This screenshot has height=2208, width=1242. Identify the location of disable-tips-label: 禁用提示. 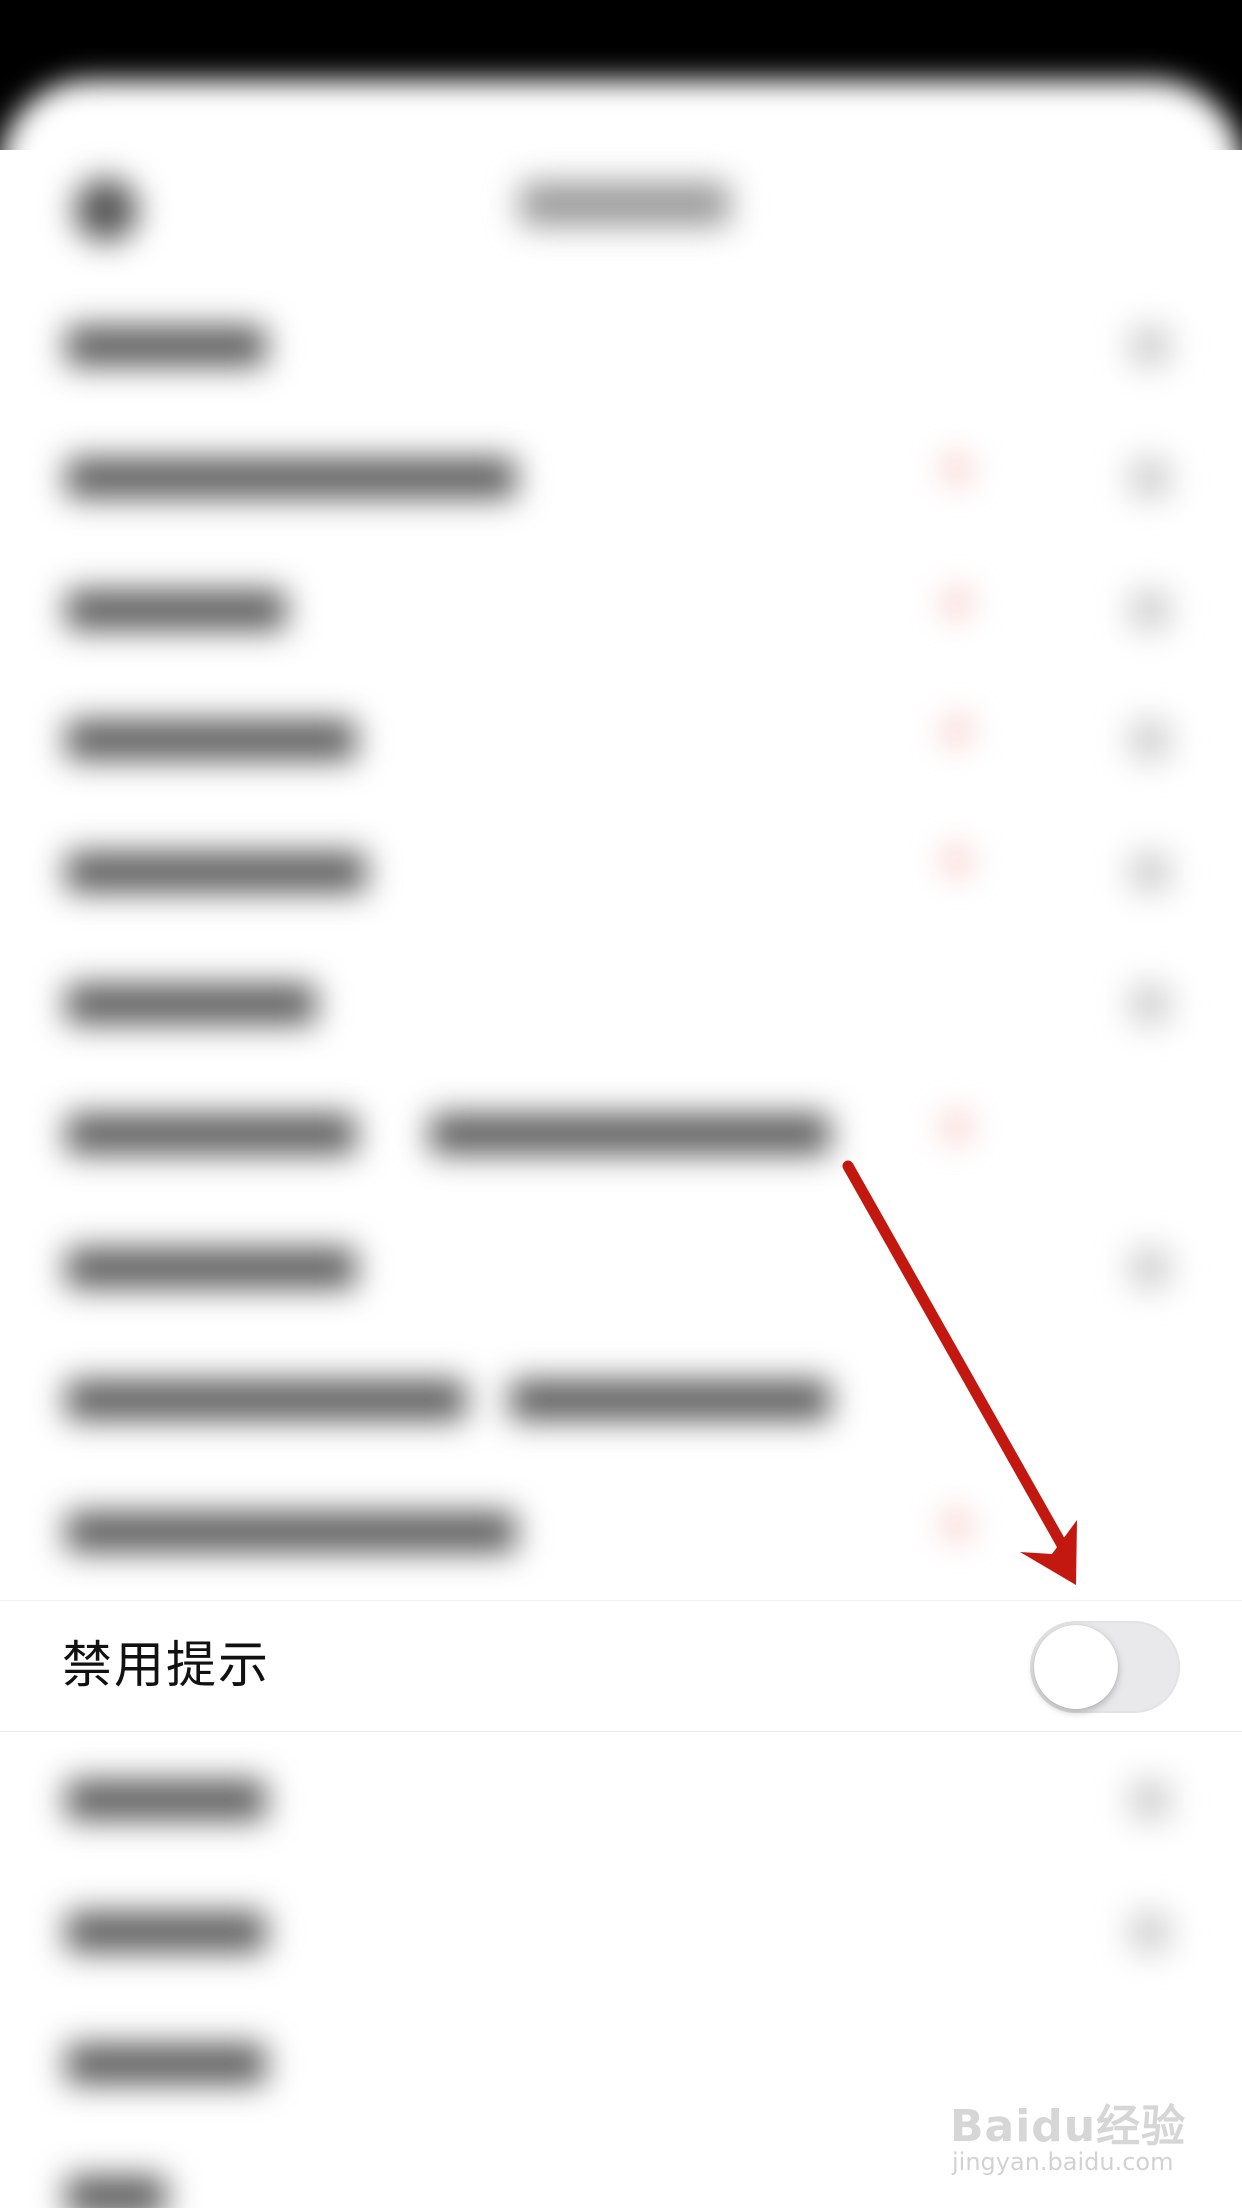
(166, 1665).